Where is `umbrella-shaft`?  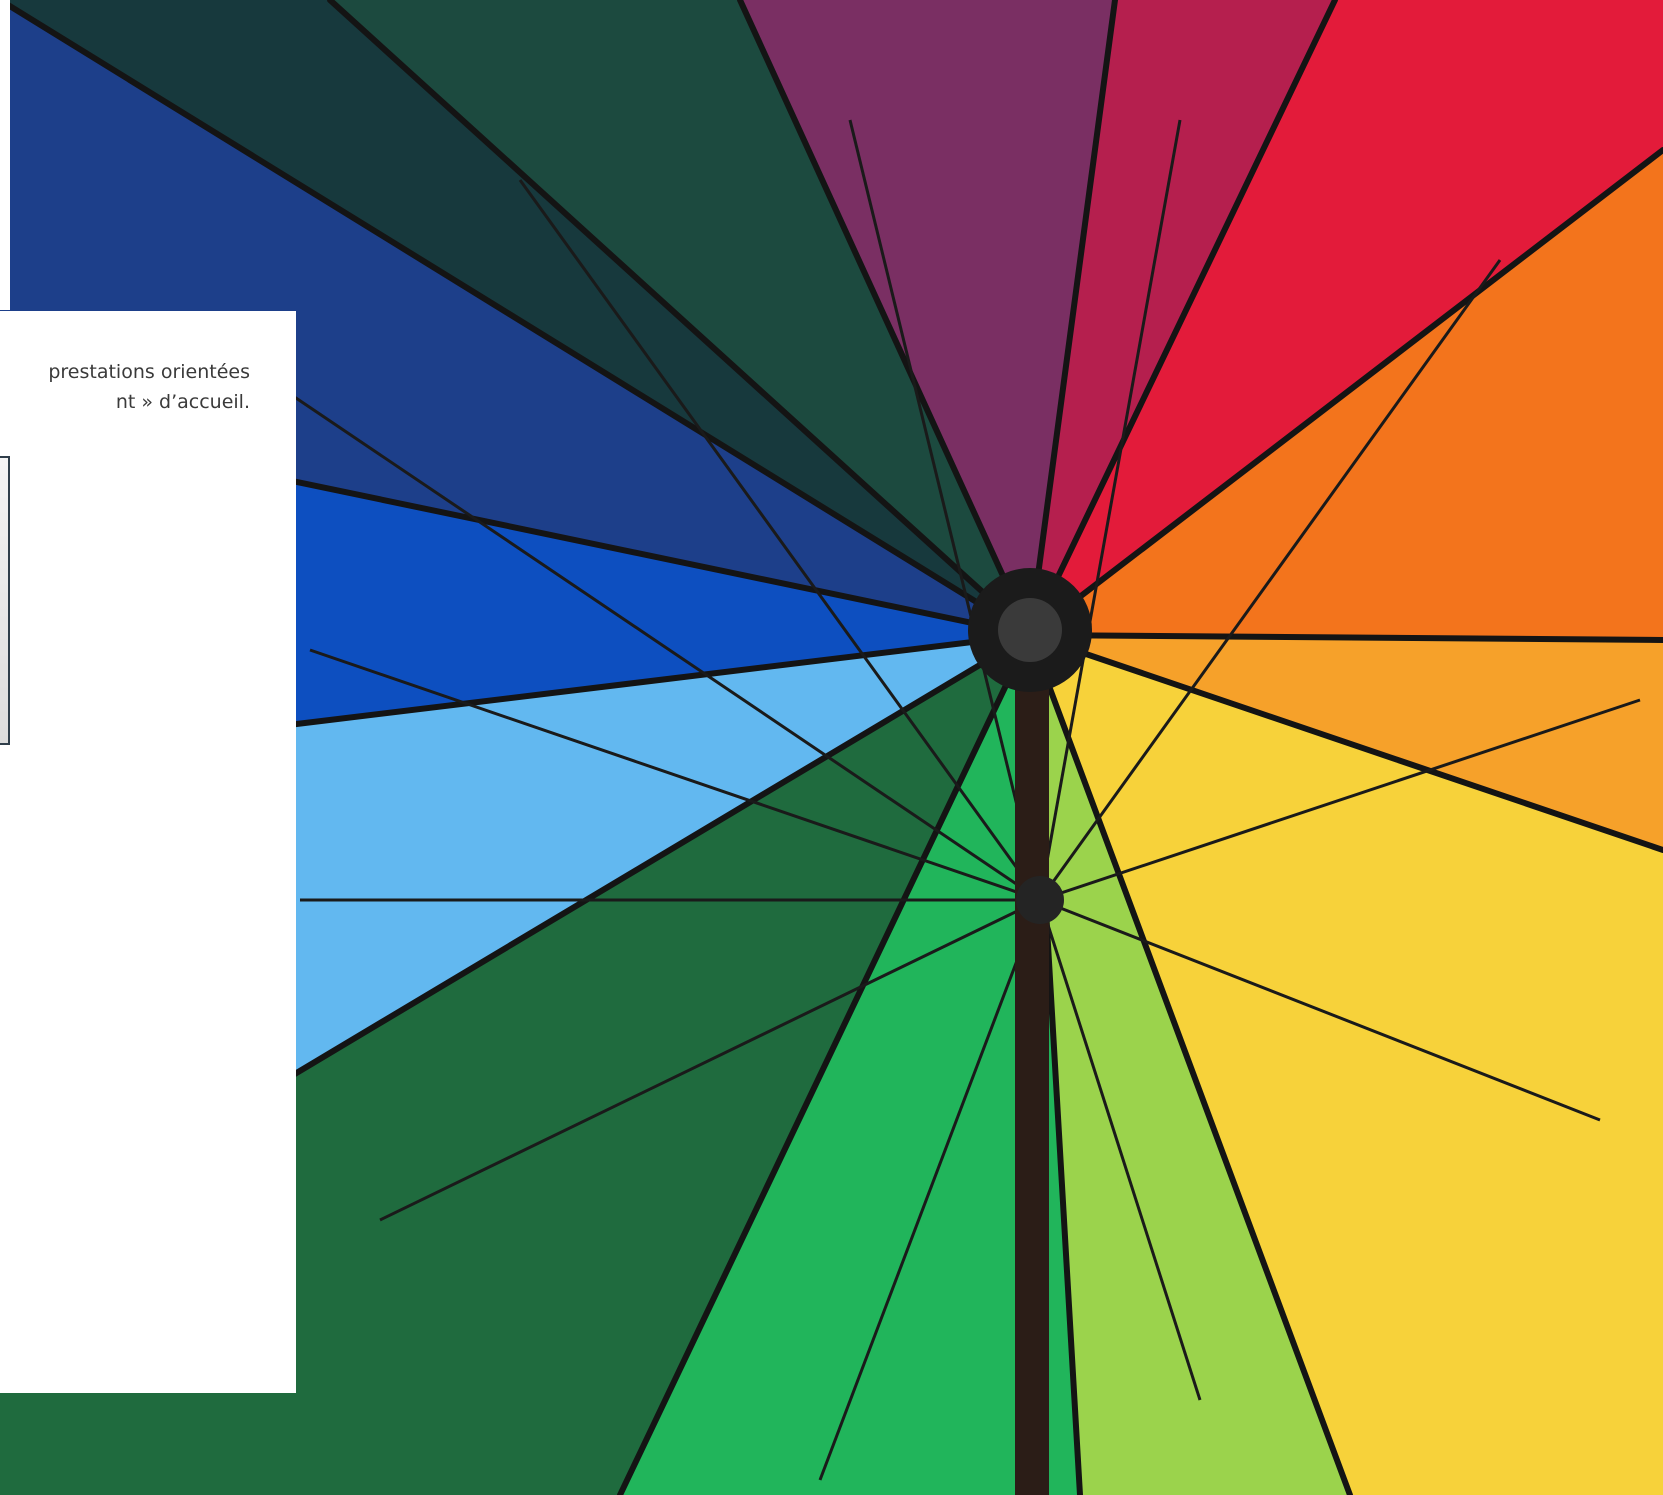
umbrella-shaft is located at coordinates (1032, 1065).